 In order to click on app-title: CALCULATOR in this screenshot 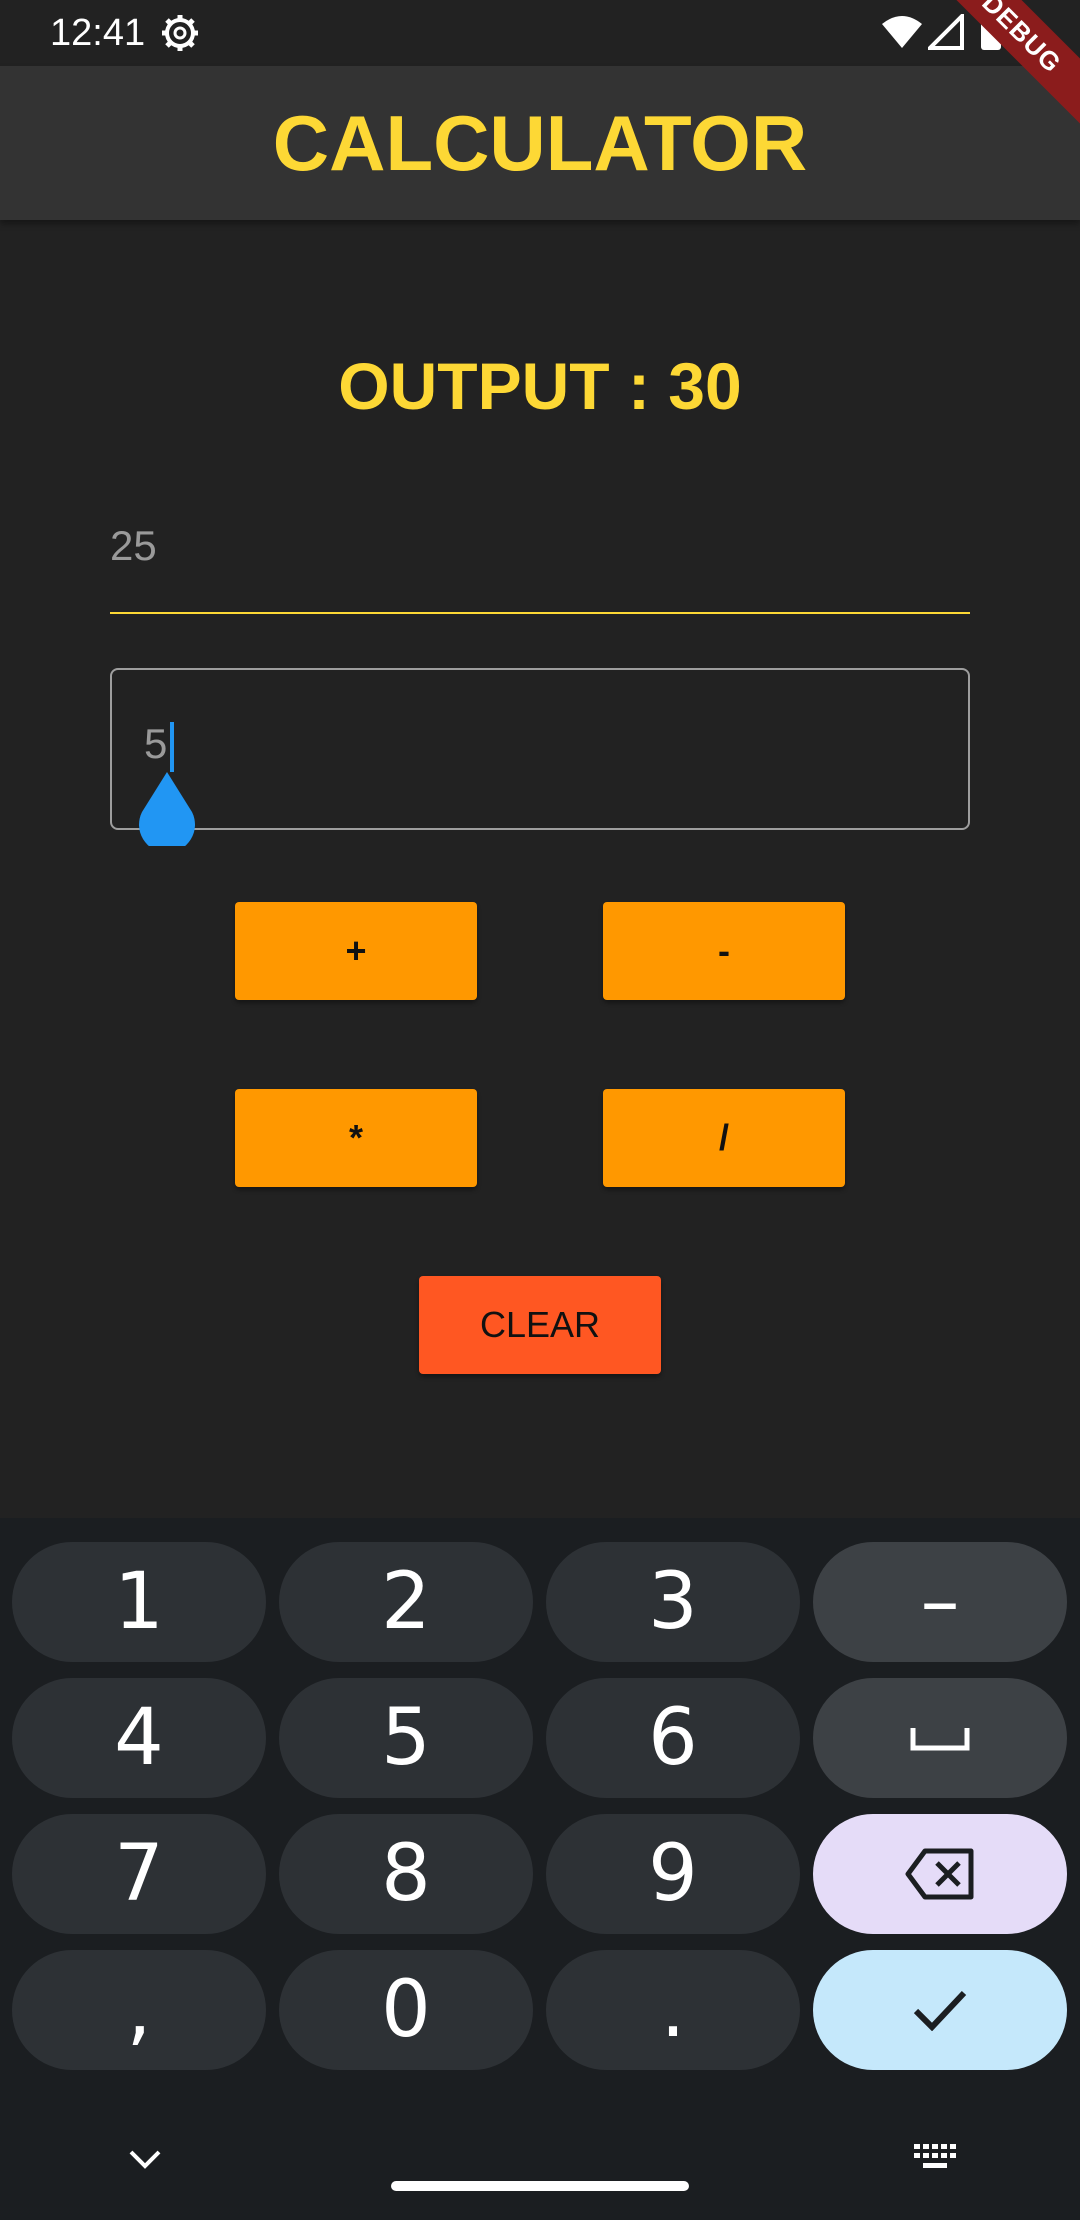, I will do `click(540, 143)`.